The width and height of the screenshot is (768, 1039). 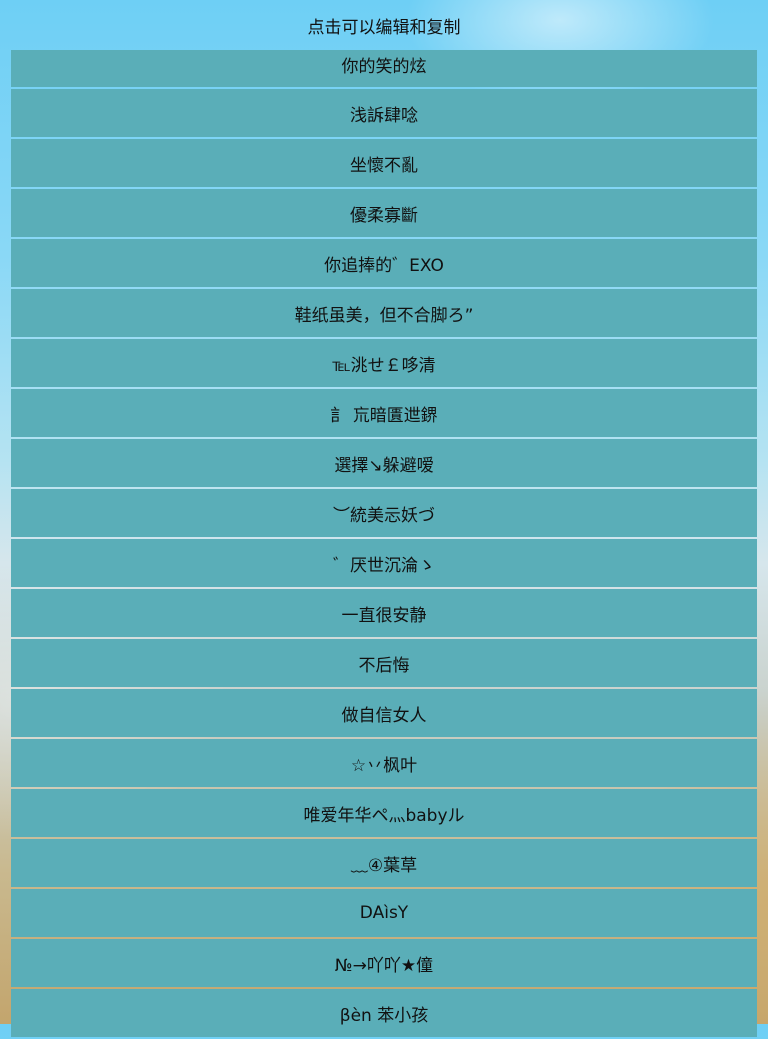 I want to click on list-item-text: 選擇↘躲避嗳, so click(x=384, y=465).